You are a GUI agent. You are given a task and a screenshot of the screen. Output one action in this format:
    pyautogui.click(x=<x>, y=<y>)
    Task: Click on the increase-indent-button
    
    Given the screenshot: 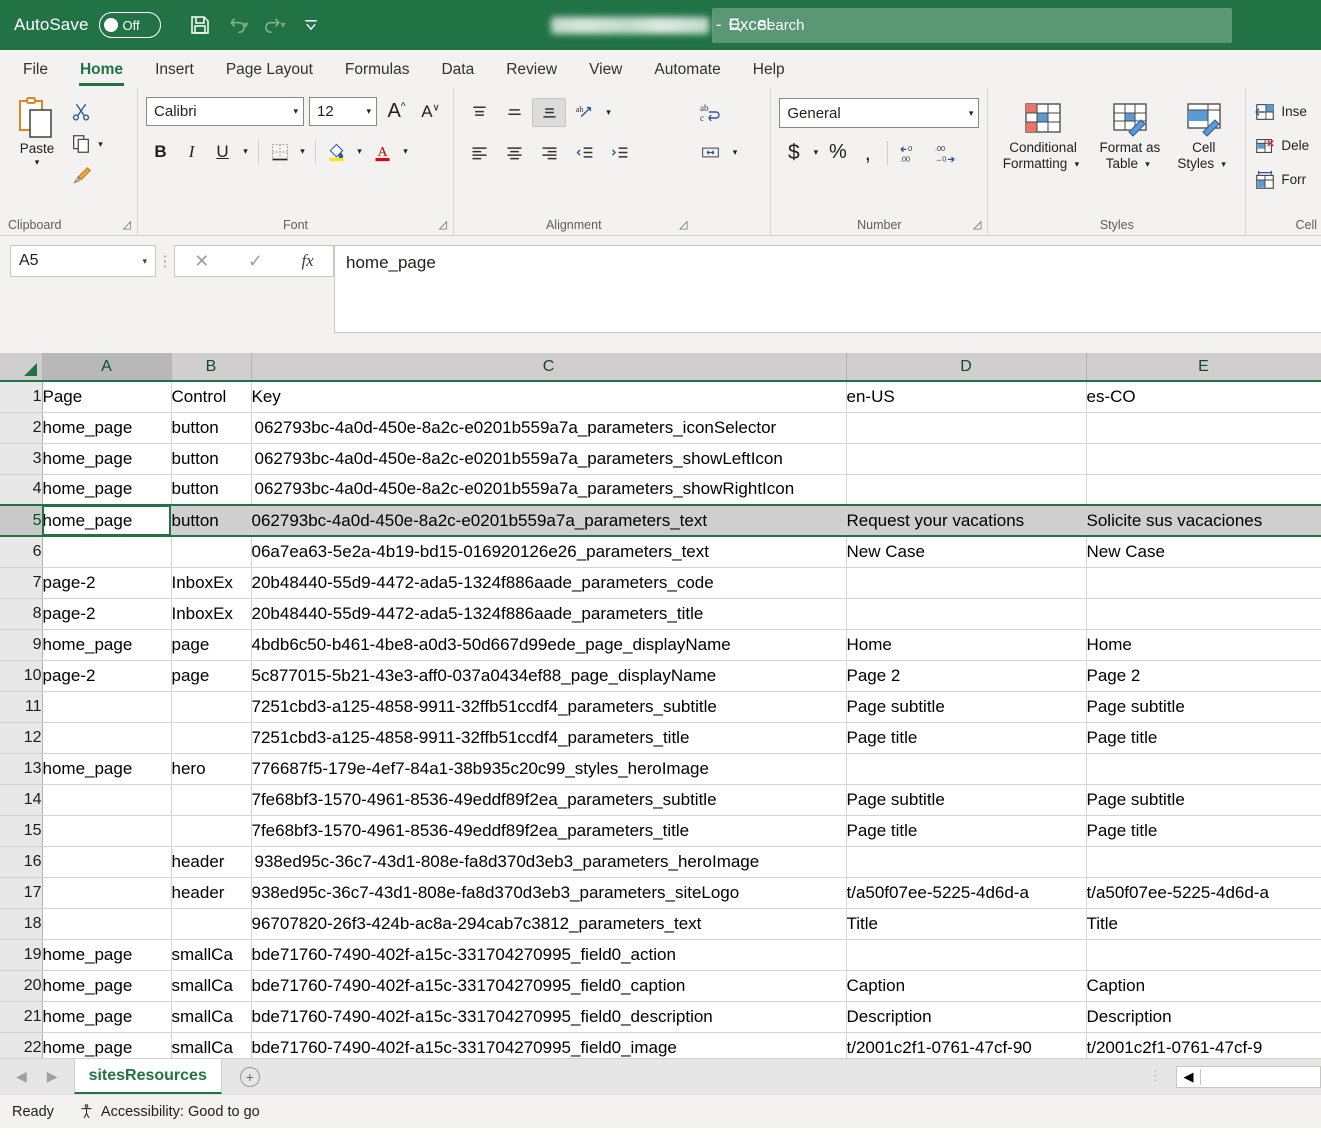 What is the action you would take?
    pyautogui.click(x=619, y=152)
    